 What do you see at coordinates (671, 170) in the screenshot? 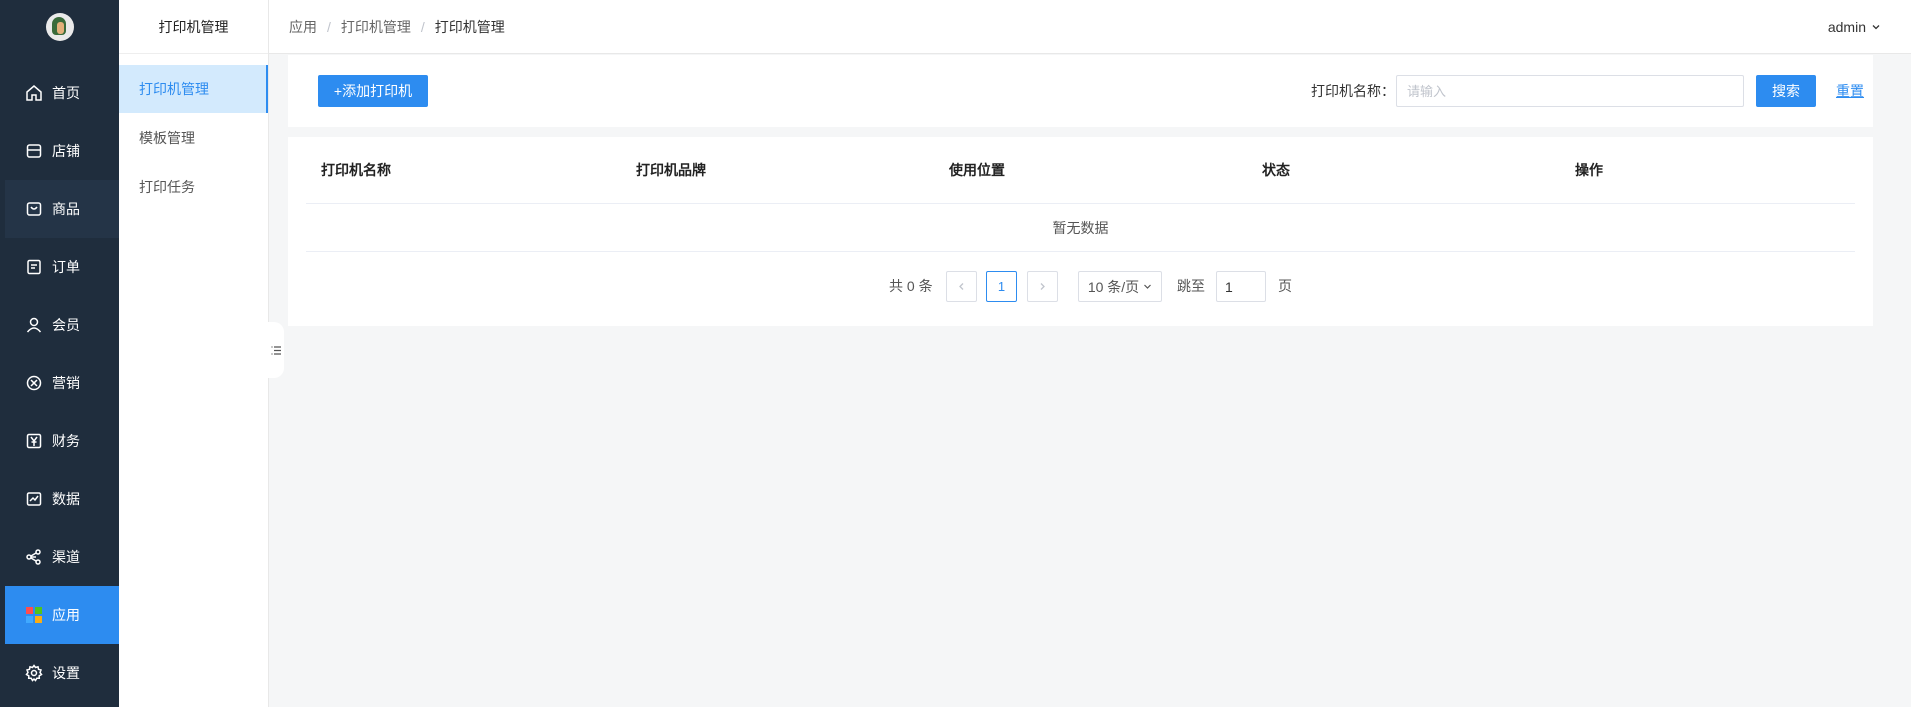
I see `column-header-brand: 打印机品牌` at bounding box center [671, 170].